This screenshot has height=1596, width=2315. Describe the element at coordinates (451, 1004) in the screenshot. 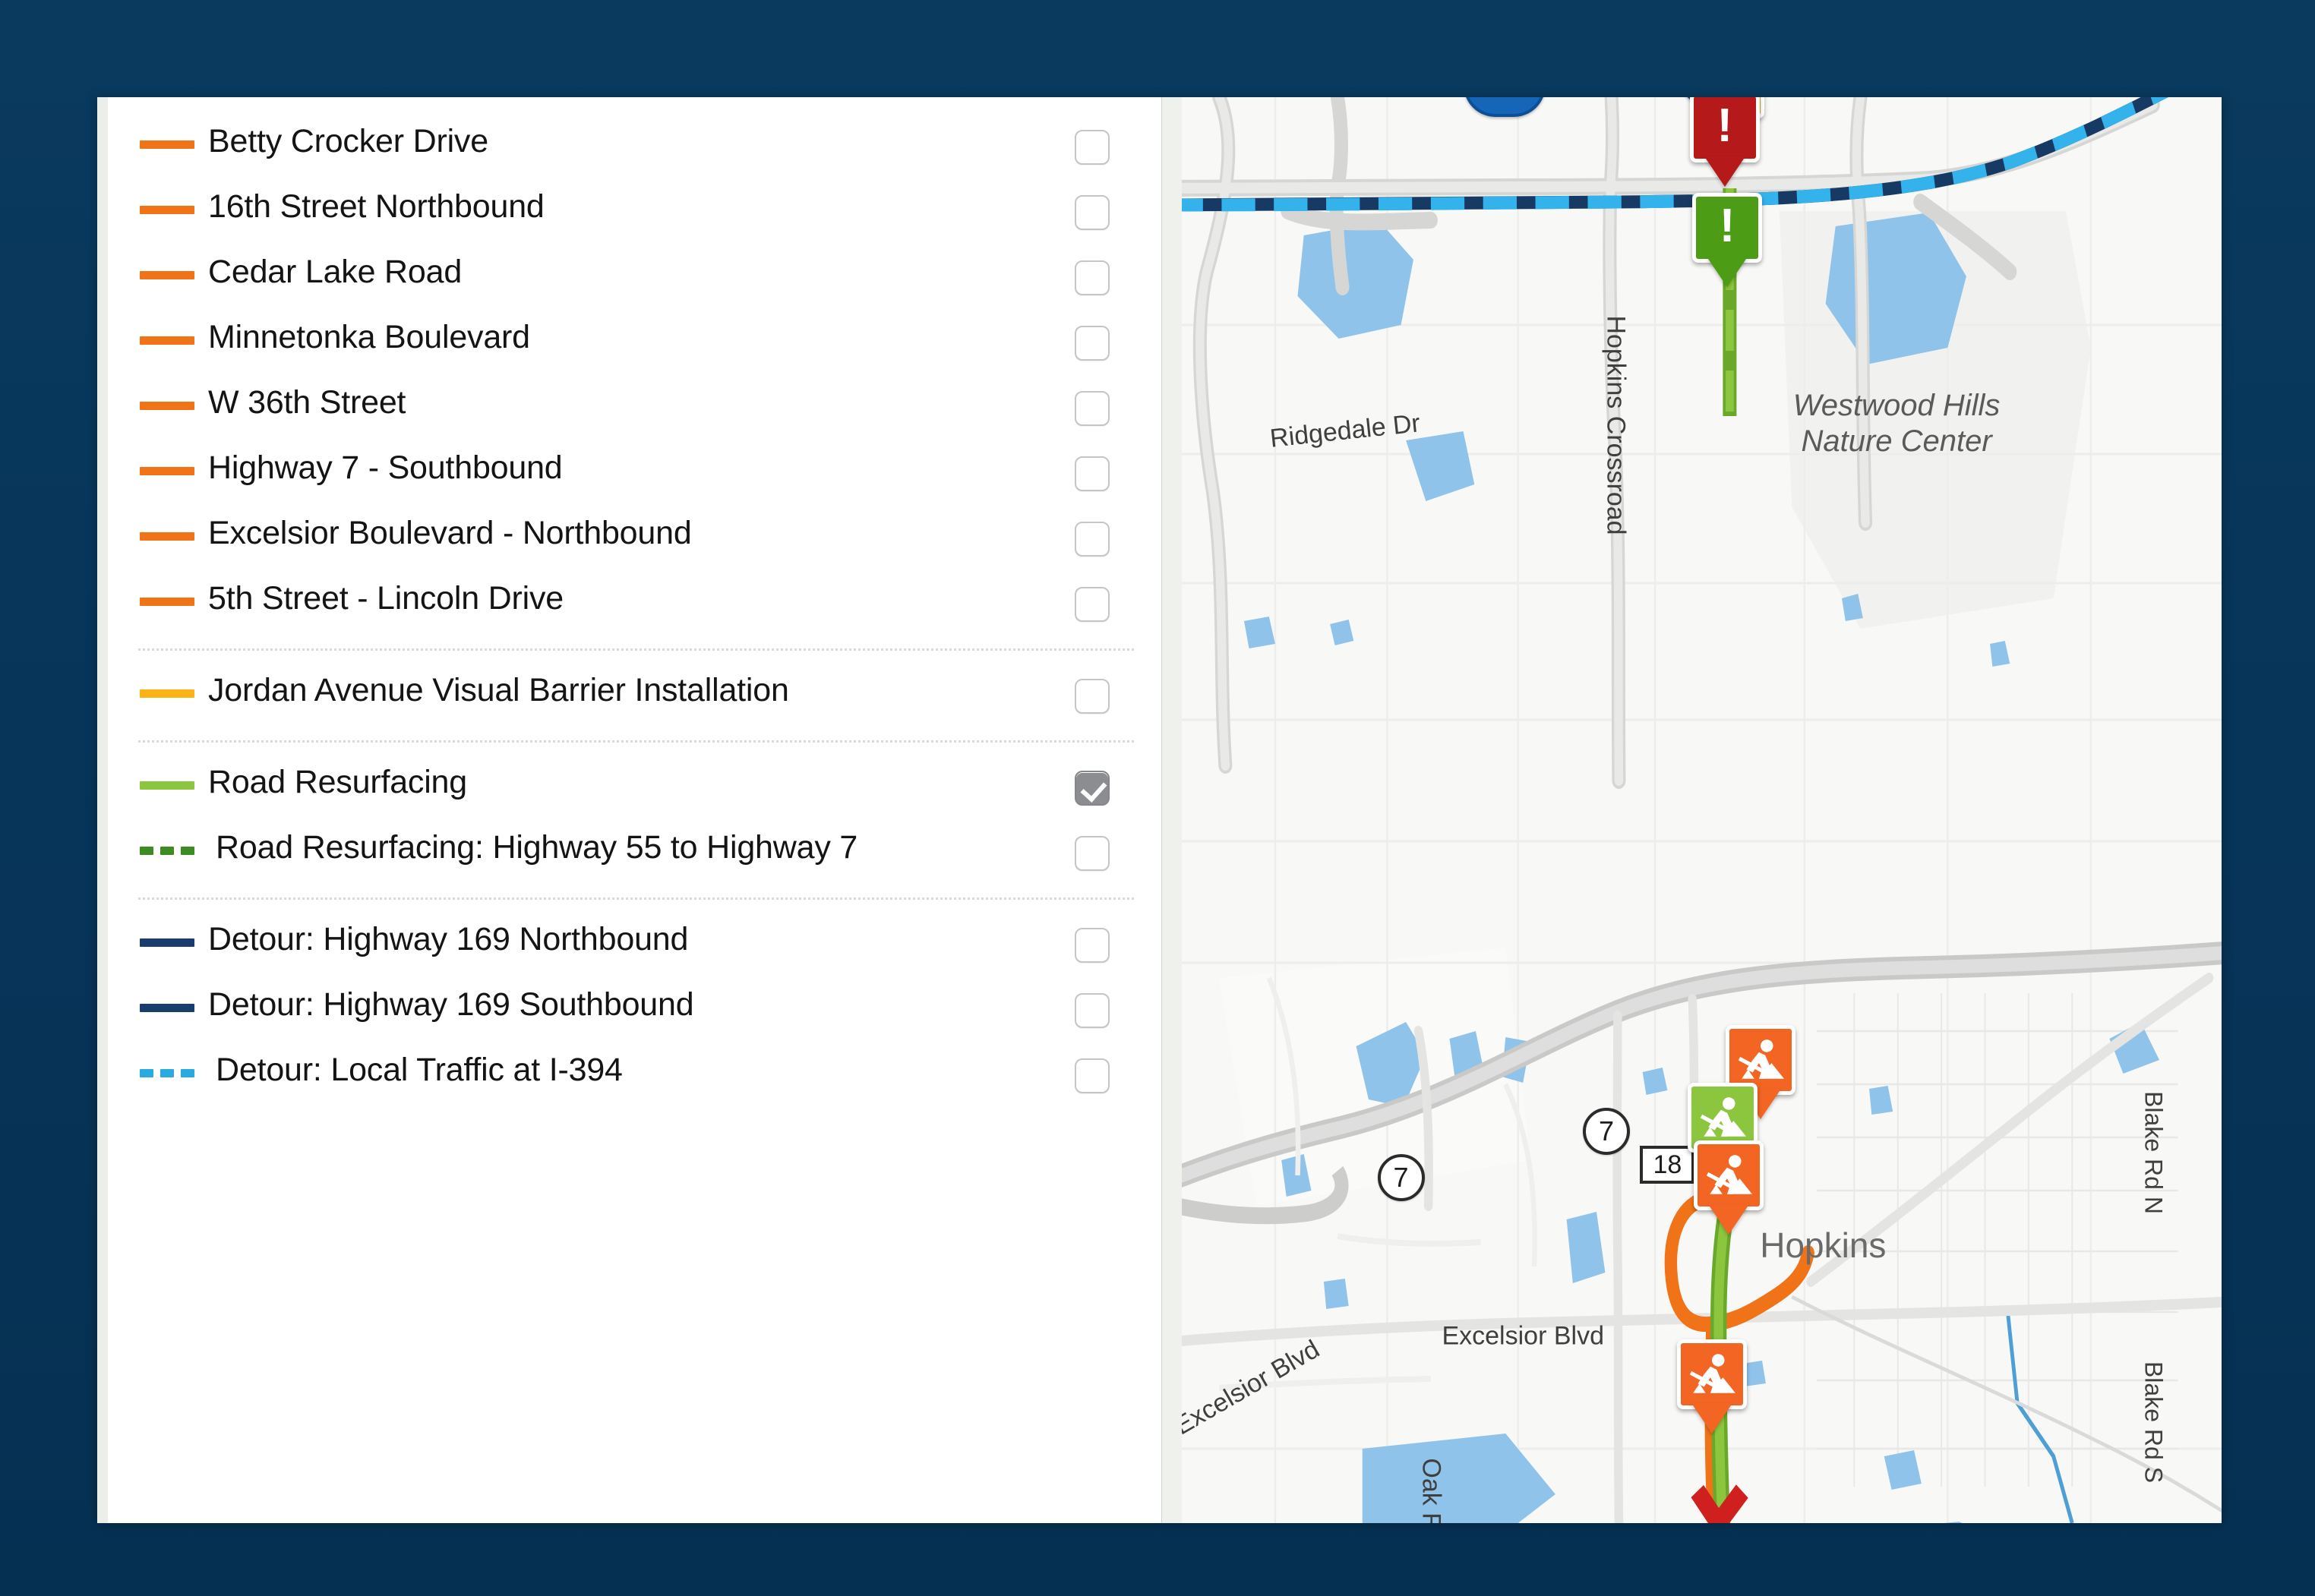

I see `legend-item-label: Detour: Highway 169 Southbound` at that location.